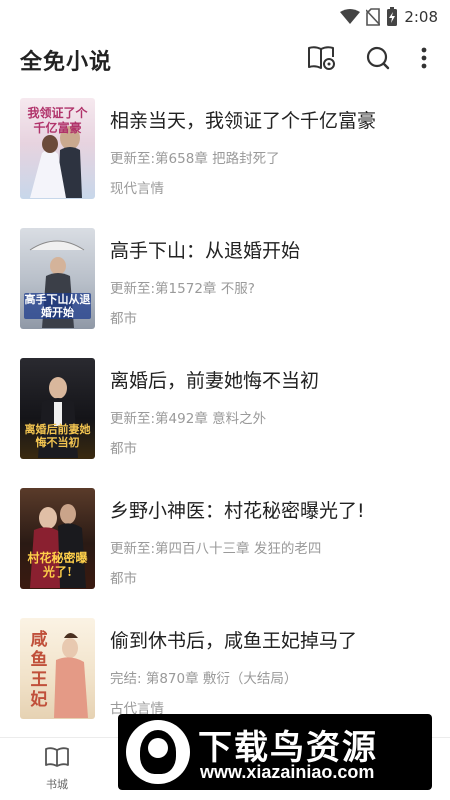  What do you see at coordinates (57, 668) in the screenshot?
I see `book-cover: 咸鱼王妃` at bounding box center [57, 668].